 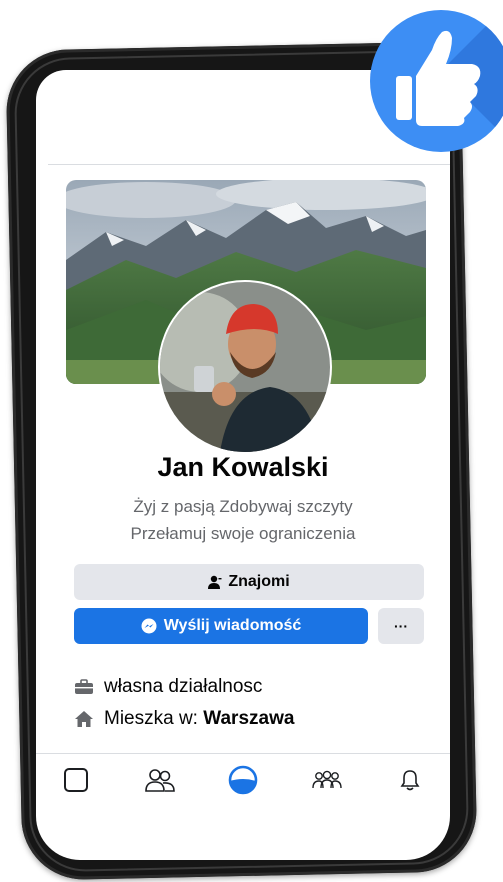 I want to click on friends-button: Znajomi, so click(x=249, y=582).